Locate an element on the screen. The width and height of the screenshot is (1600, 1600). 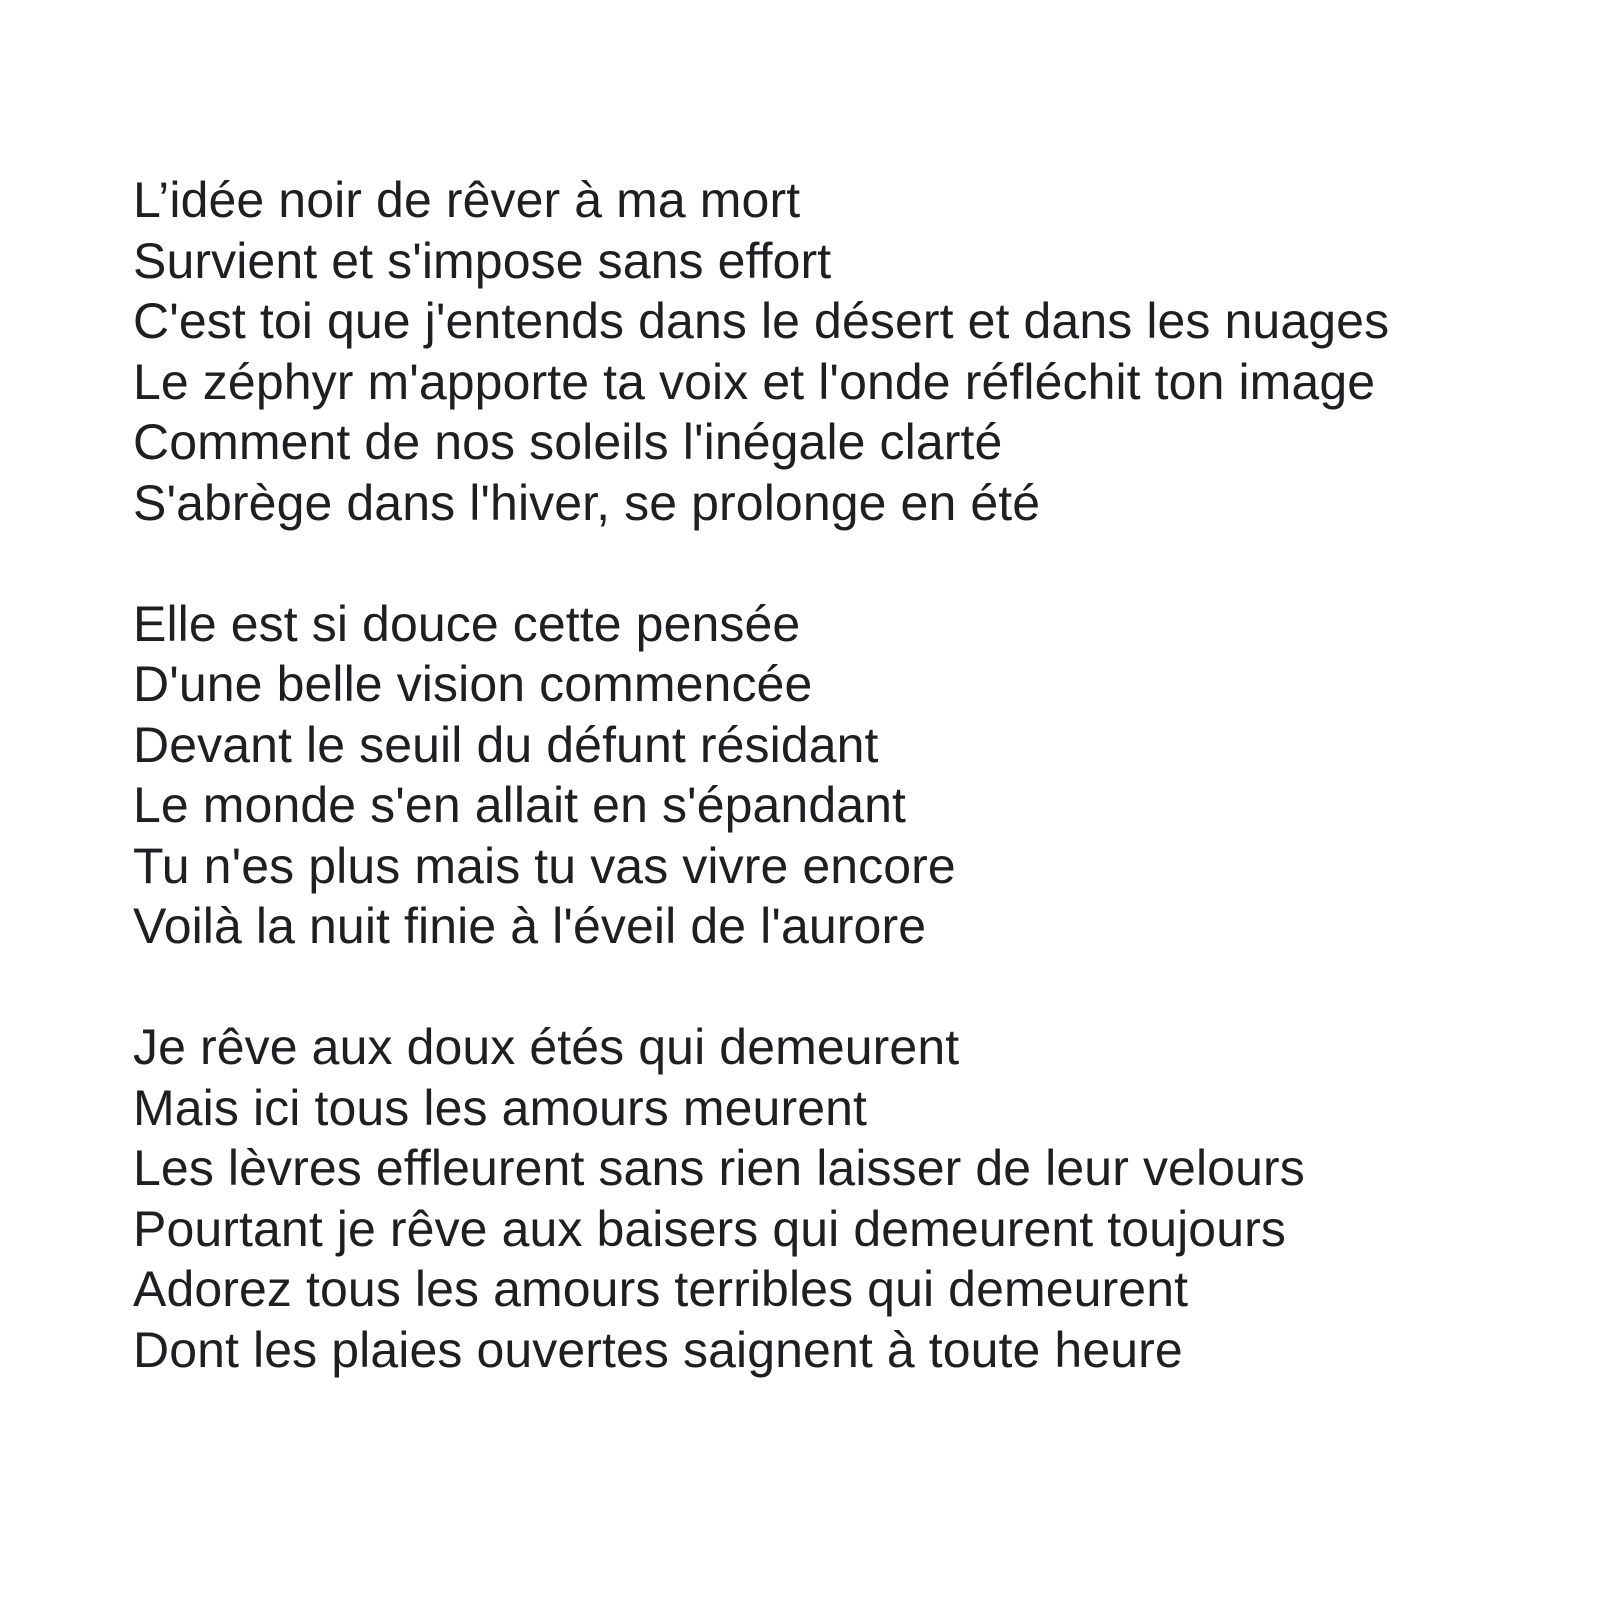
poem-line: Le monde s'en allait en s'épandant is located at coordinates (520, 805).